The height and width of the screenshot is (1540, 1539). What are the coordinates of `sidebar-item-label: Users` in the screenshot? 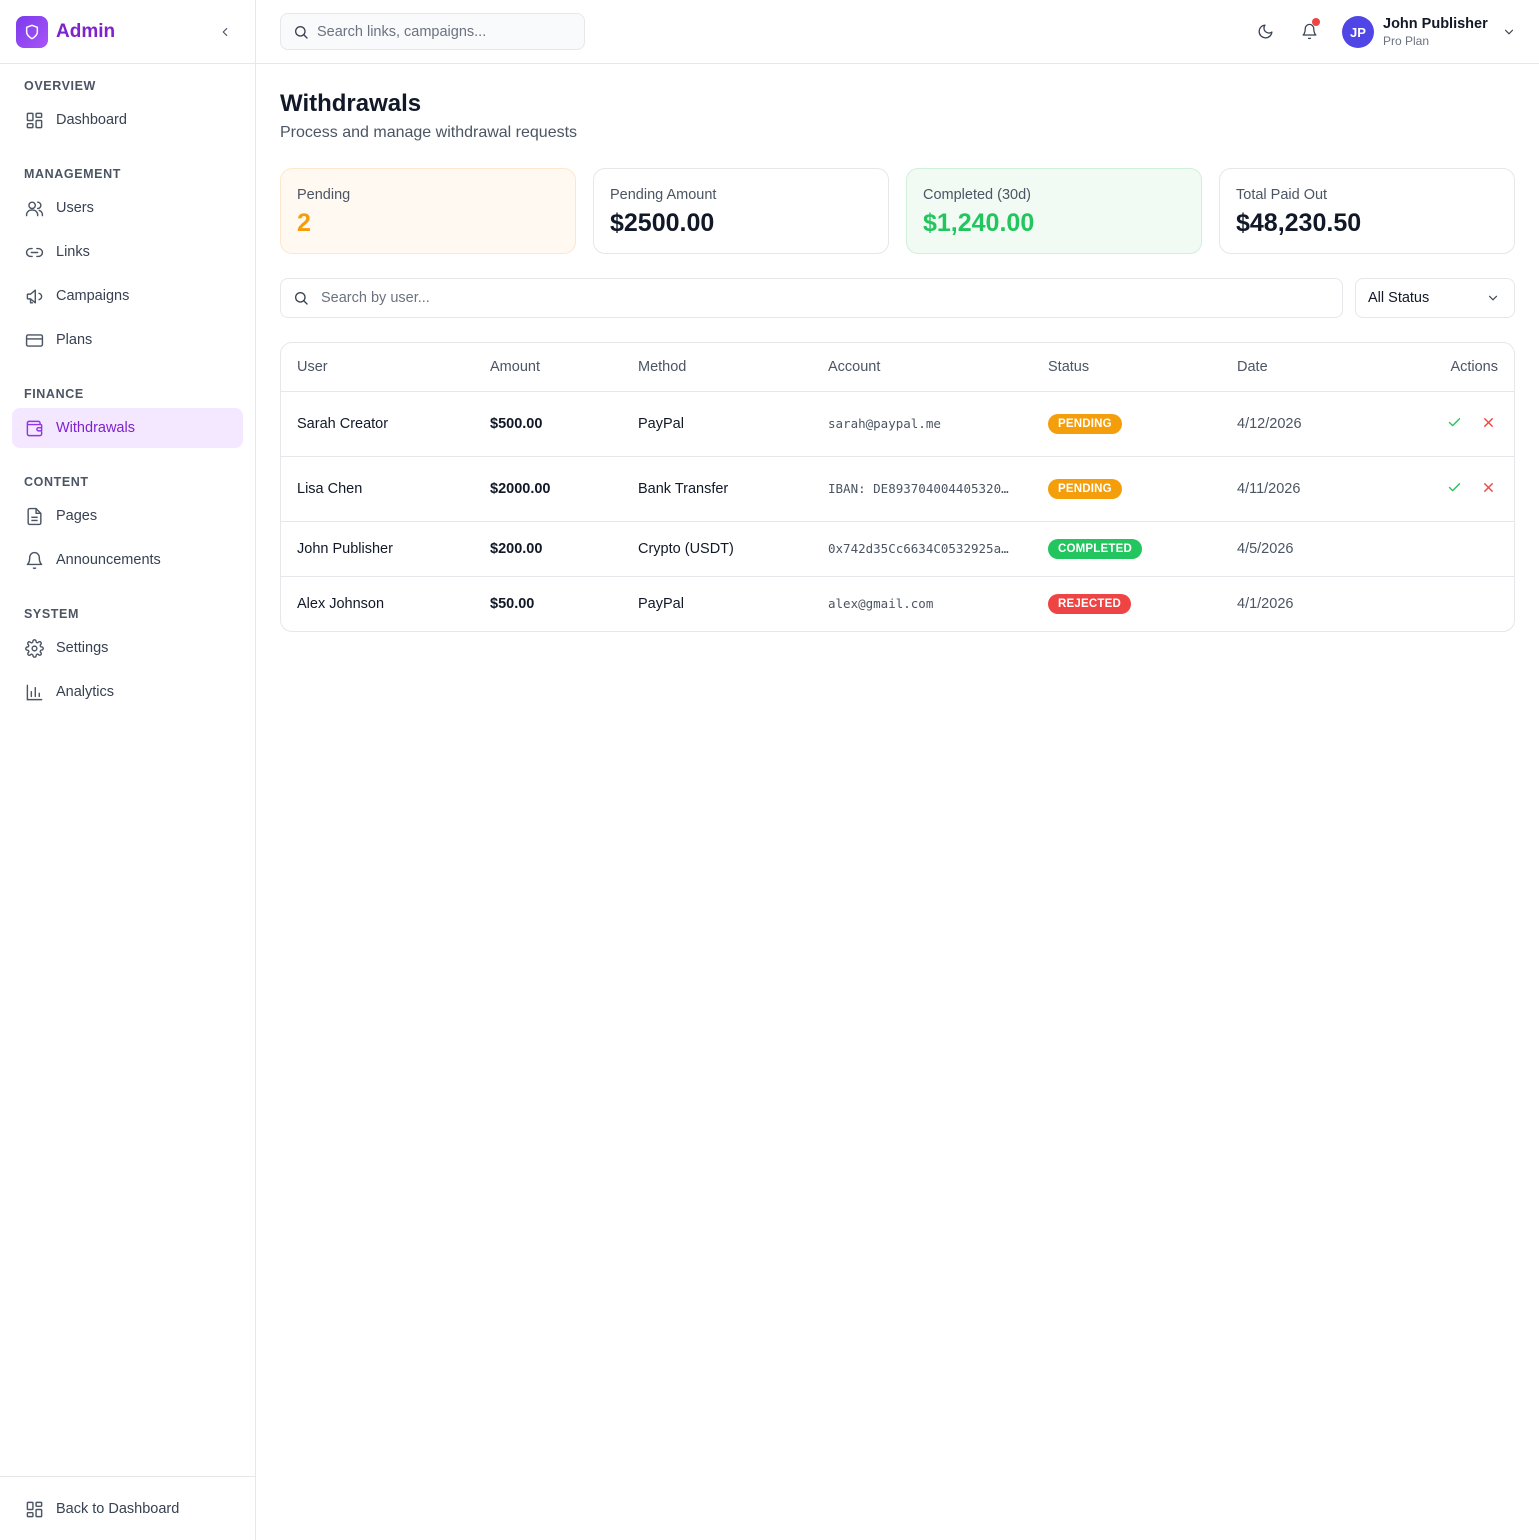 It's located at (75, 208).